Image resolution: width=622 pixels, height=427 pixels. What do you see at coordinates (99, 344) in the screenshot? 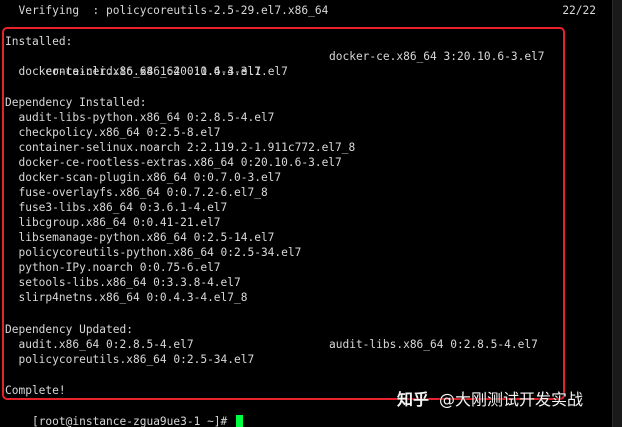
I see `dep-updated-pkg-audit: audit.x86_64 0:2.8.5-4.el7` at bounding box center [99, 344].